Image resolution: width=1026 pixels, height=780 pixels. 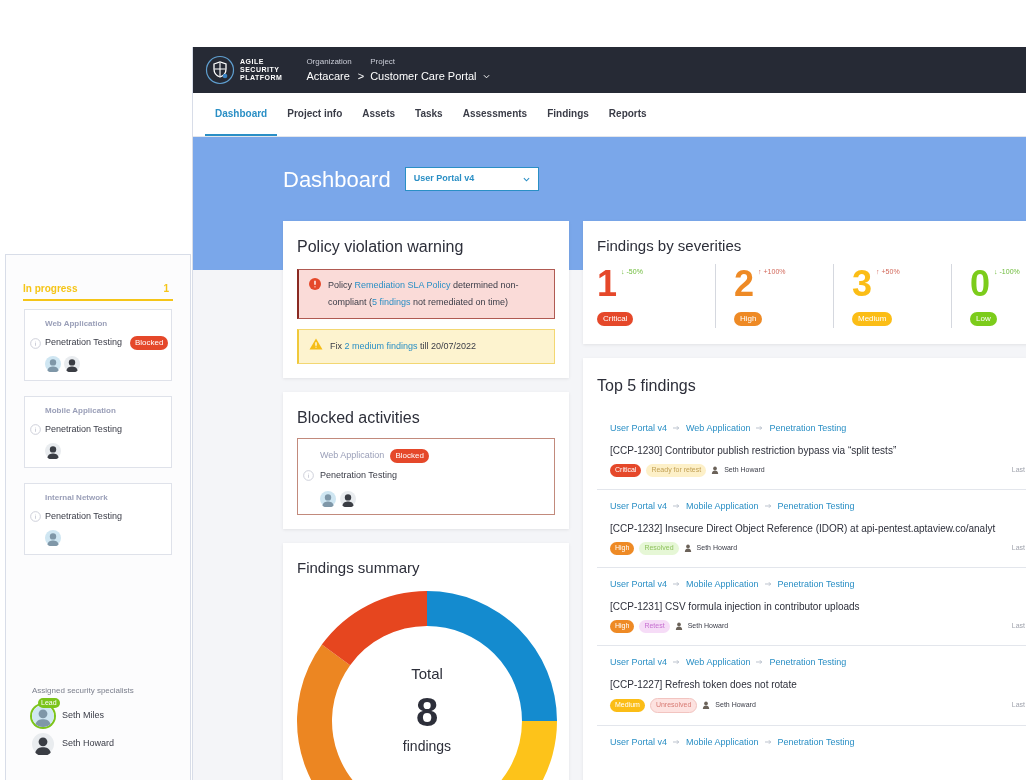 I want to click on inline-link: 2 medium findings, so click(x=381, y=346).